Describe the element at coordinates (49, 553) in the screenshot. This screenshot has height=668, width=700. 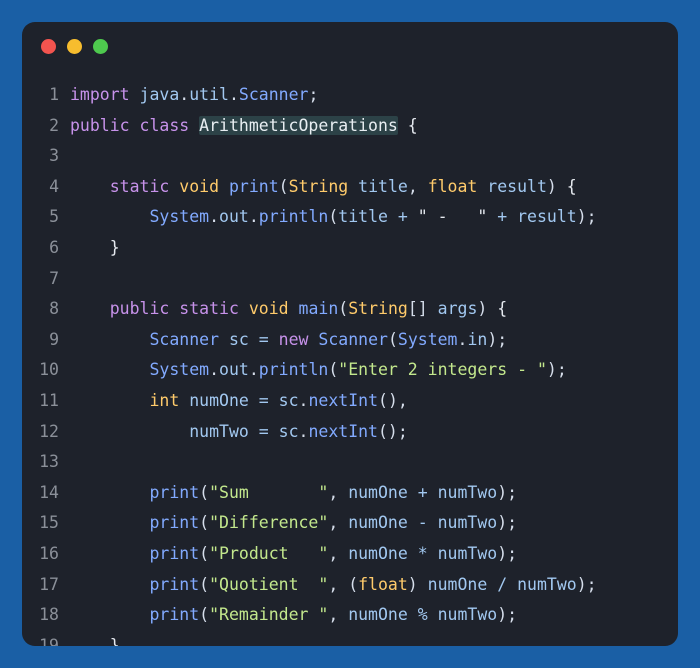
I see `line-number: 16` at that location.